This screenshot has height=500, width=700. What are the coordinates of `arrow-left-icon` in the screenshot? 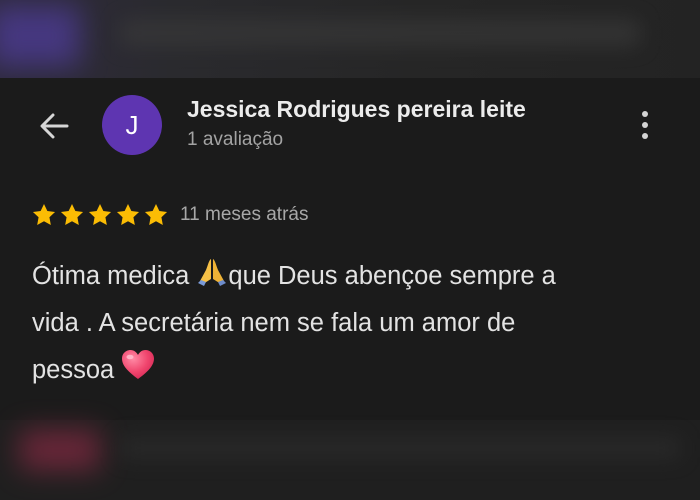 It's located at (54, 126).